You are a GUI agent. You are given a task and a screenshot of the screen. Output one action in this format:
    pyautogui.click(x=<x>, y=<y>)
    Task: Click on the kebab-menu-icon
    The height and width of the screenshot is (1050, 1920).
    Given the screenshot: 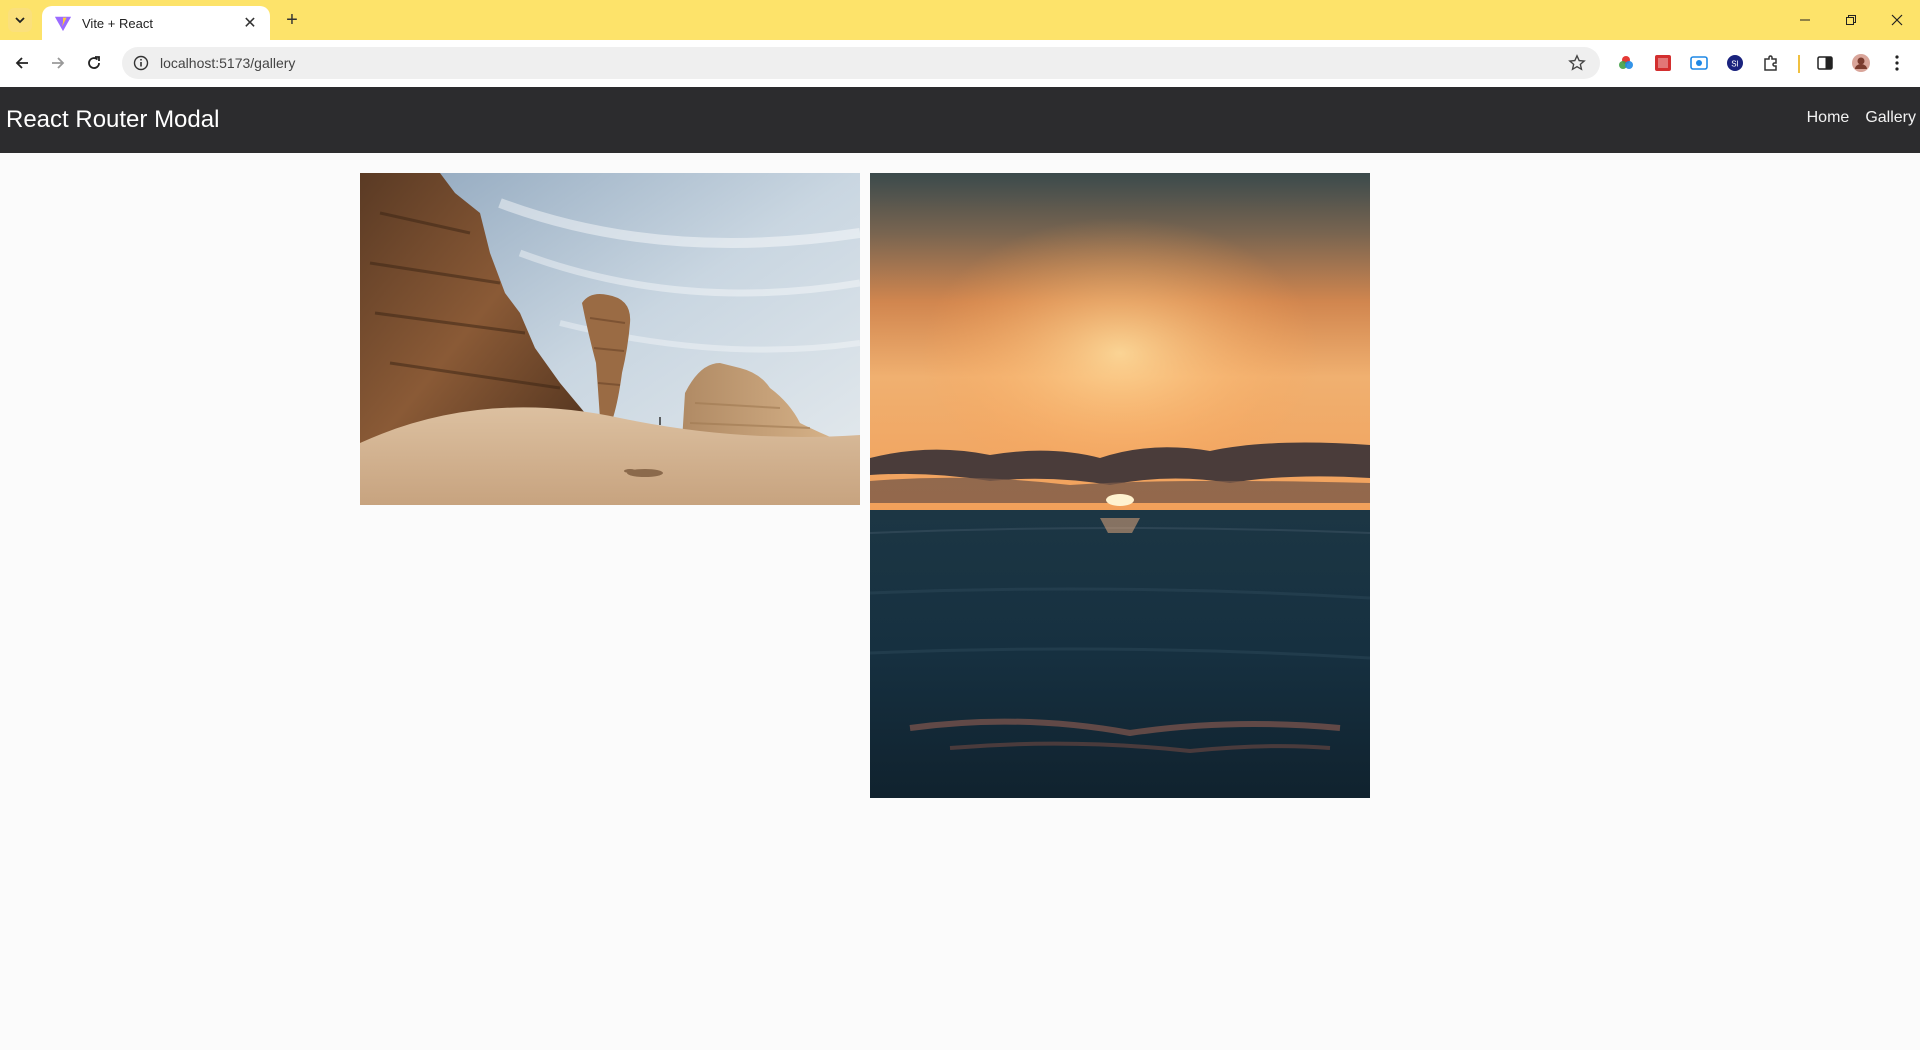 What is the action you would take?
    pyautogui.click(x=1897, y=63)
    